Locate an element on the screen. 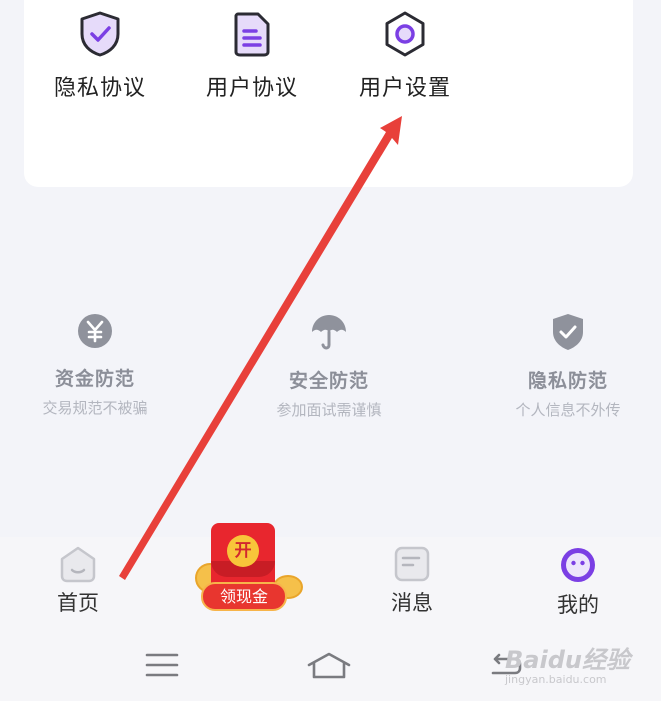  user-agreement-button: 用户协议 is located at coordinates (252, 56).